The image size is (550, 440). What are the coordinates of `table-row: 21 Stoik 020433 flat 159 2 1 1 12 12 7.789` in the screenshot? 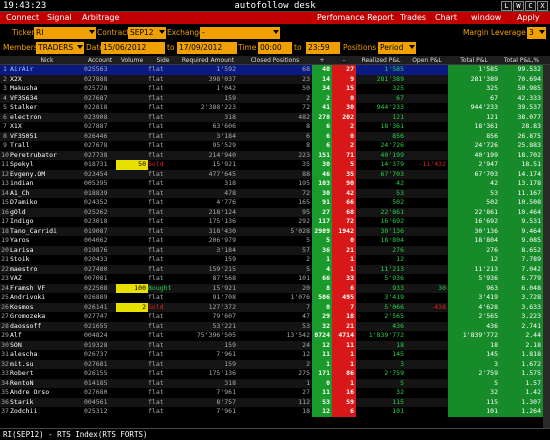 It's located at (275, 260).